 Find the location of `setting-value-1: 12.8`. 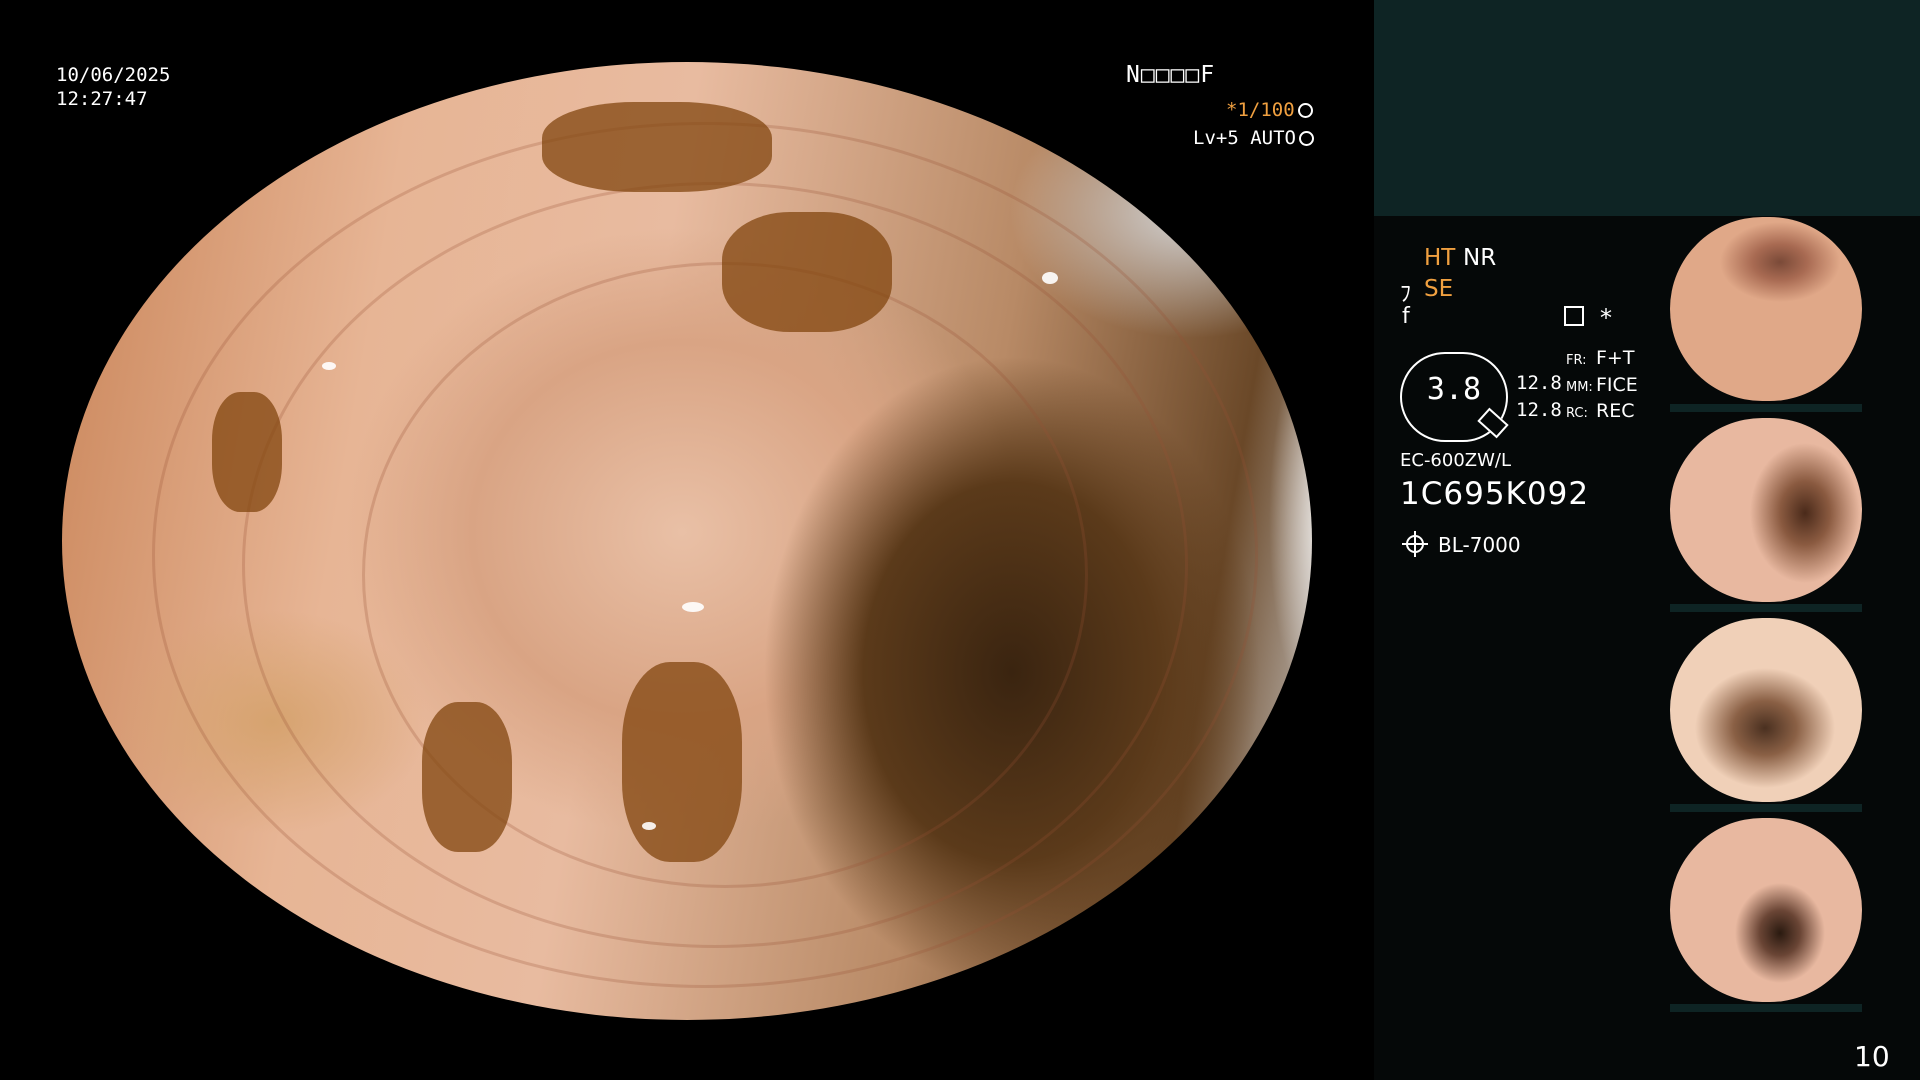

setting-value-1: 12.8 is located at coordinates (1539, 383).